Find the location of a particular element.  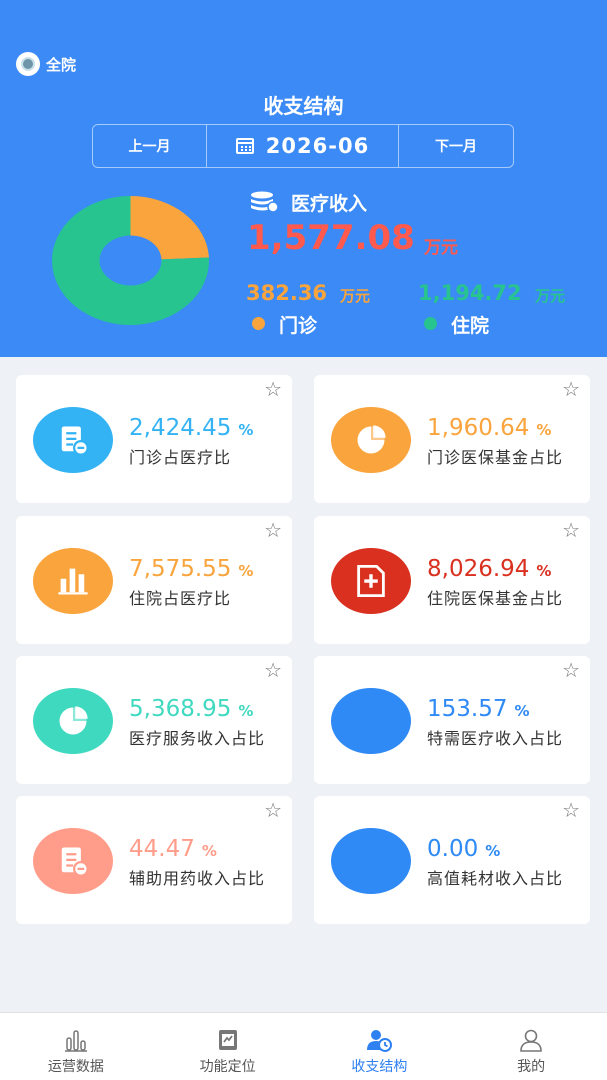

hospital-name: 全院 is located at coordinates (61, 64).